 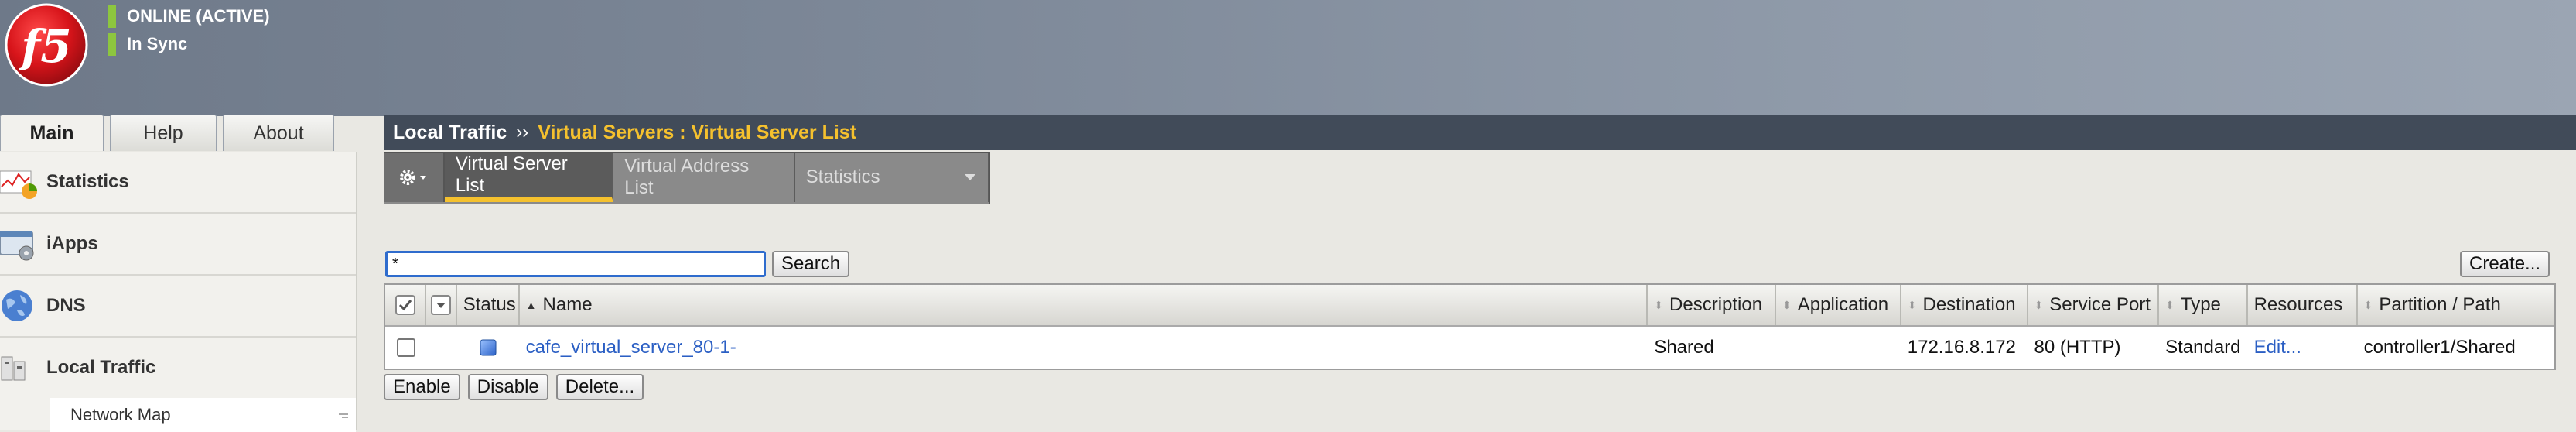 I want to click on cell-destination: 172.16.8.172, so click(x=1961, y=347).